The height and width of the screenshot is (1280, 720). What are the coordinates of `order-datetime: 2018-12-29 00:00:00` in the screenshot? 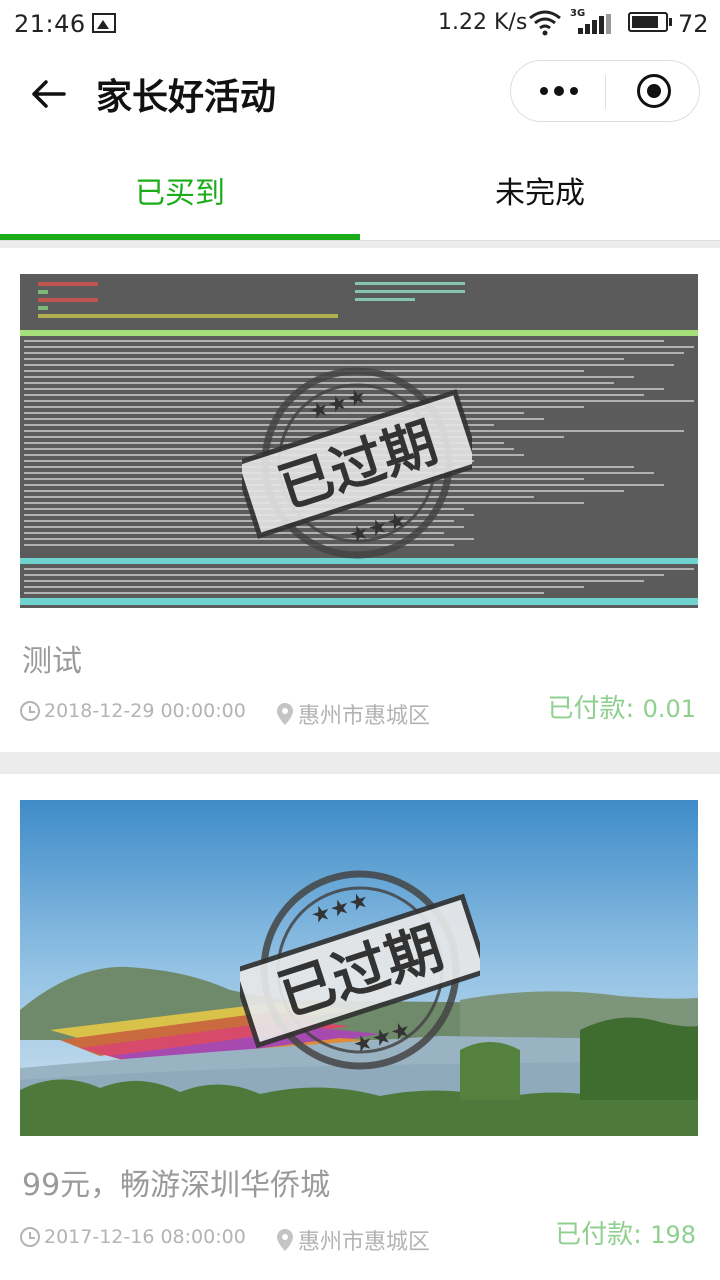 It's located at (145, 711).